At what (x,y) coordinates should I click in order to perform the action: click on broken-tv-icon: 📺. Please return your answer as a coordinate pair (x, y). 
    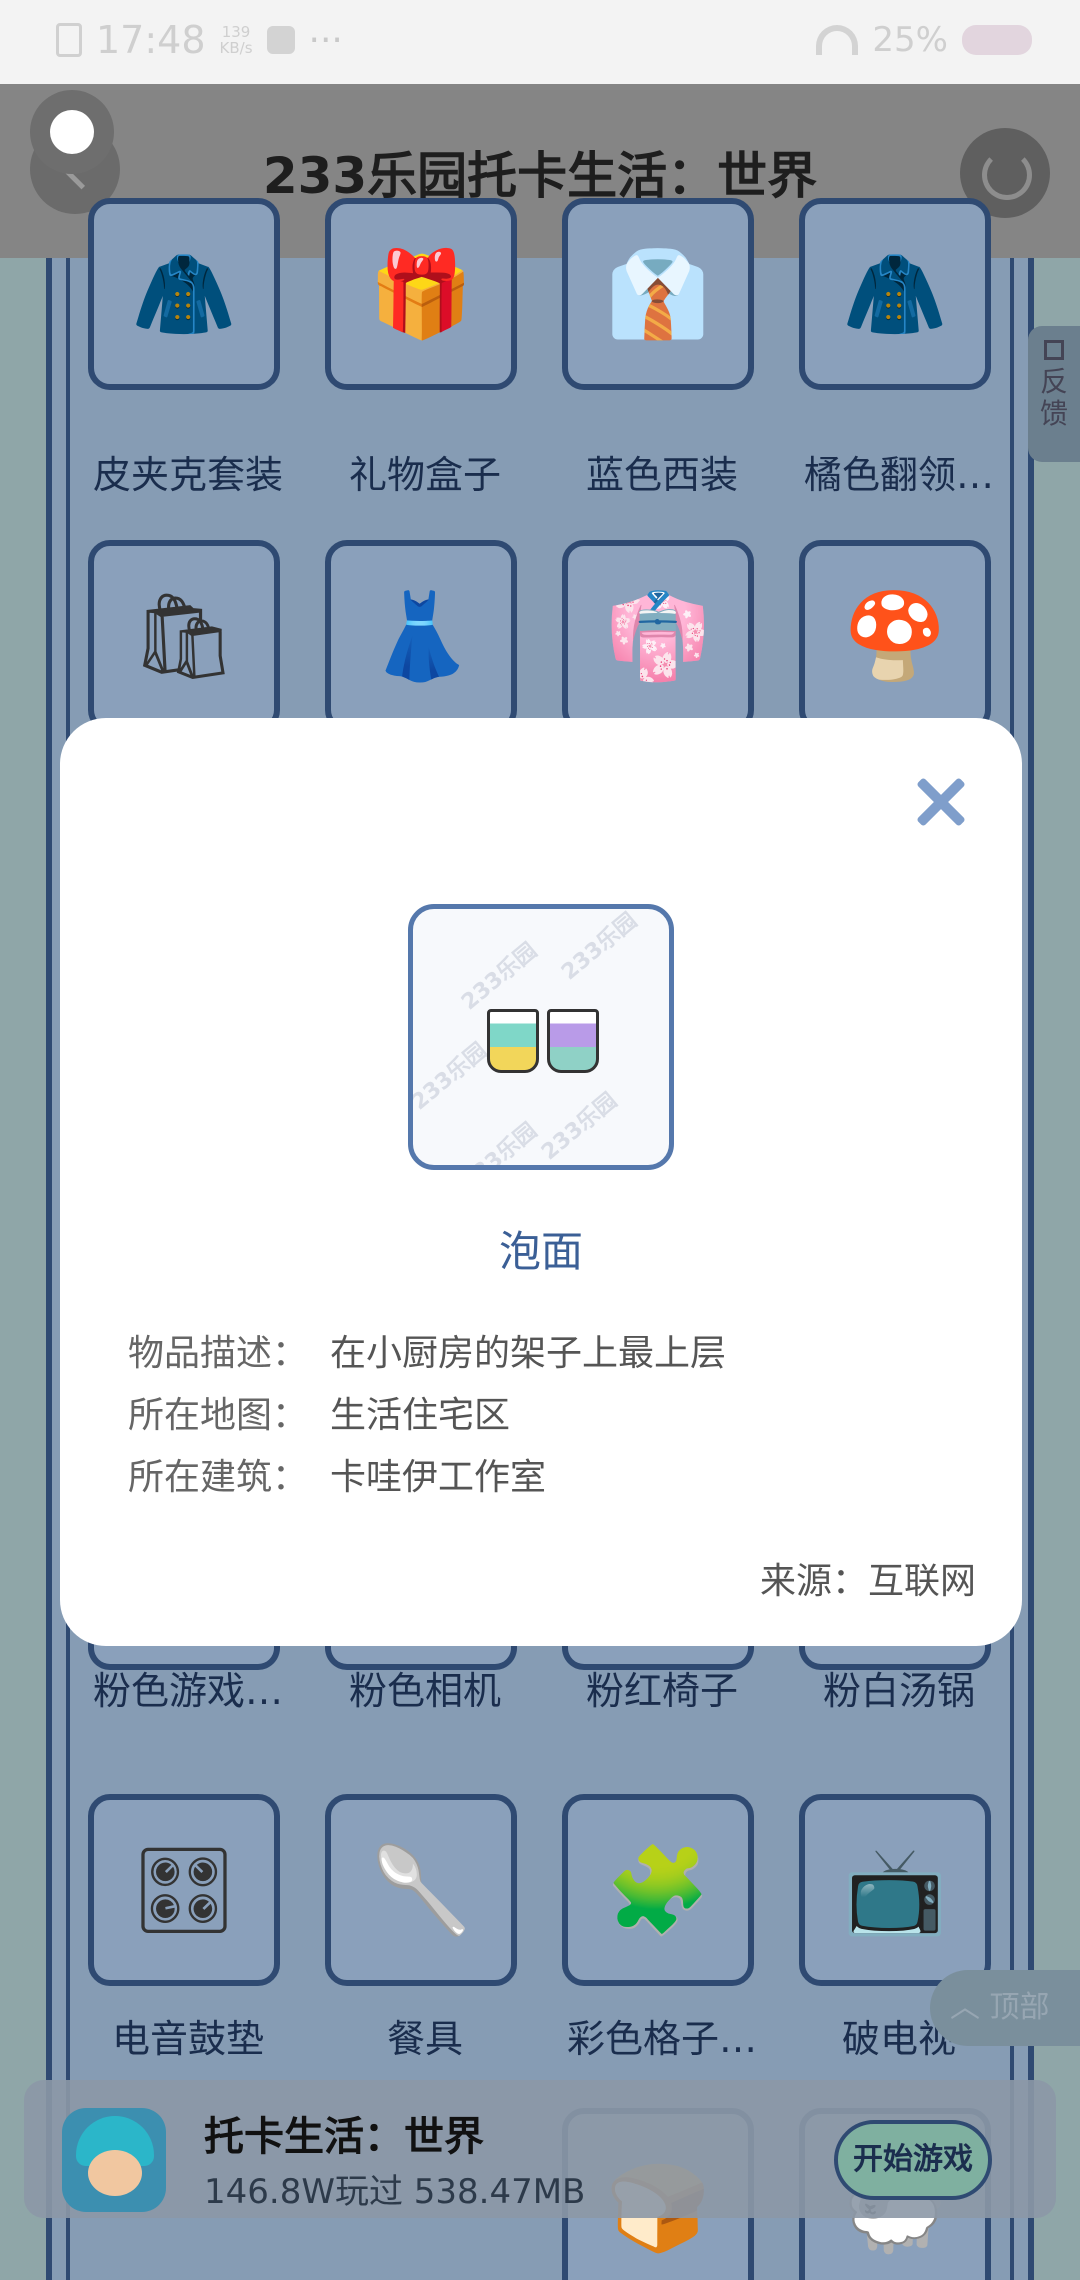
    Looking at the image, I should click on (895, 1890).